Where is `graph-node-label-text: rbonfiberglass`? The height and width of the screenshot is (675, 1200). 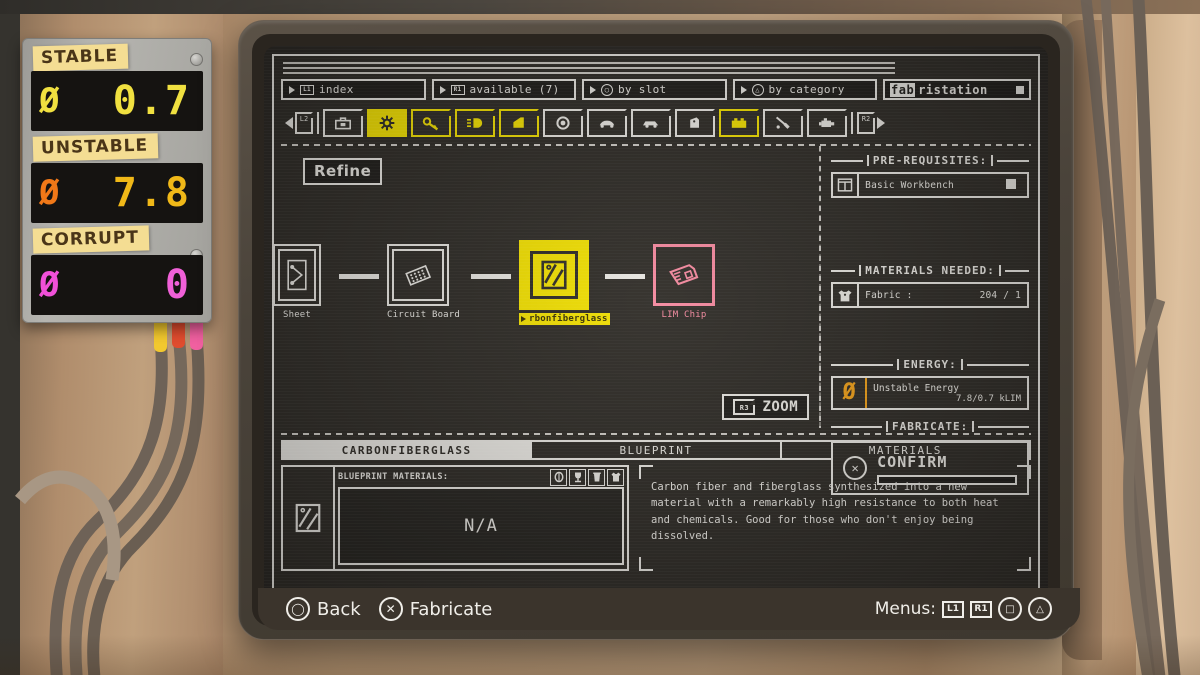 graph-node-label-text: rbonfiberglass is located at coordinates (568, 319).